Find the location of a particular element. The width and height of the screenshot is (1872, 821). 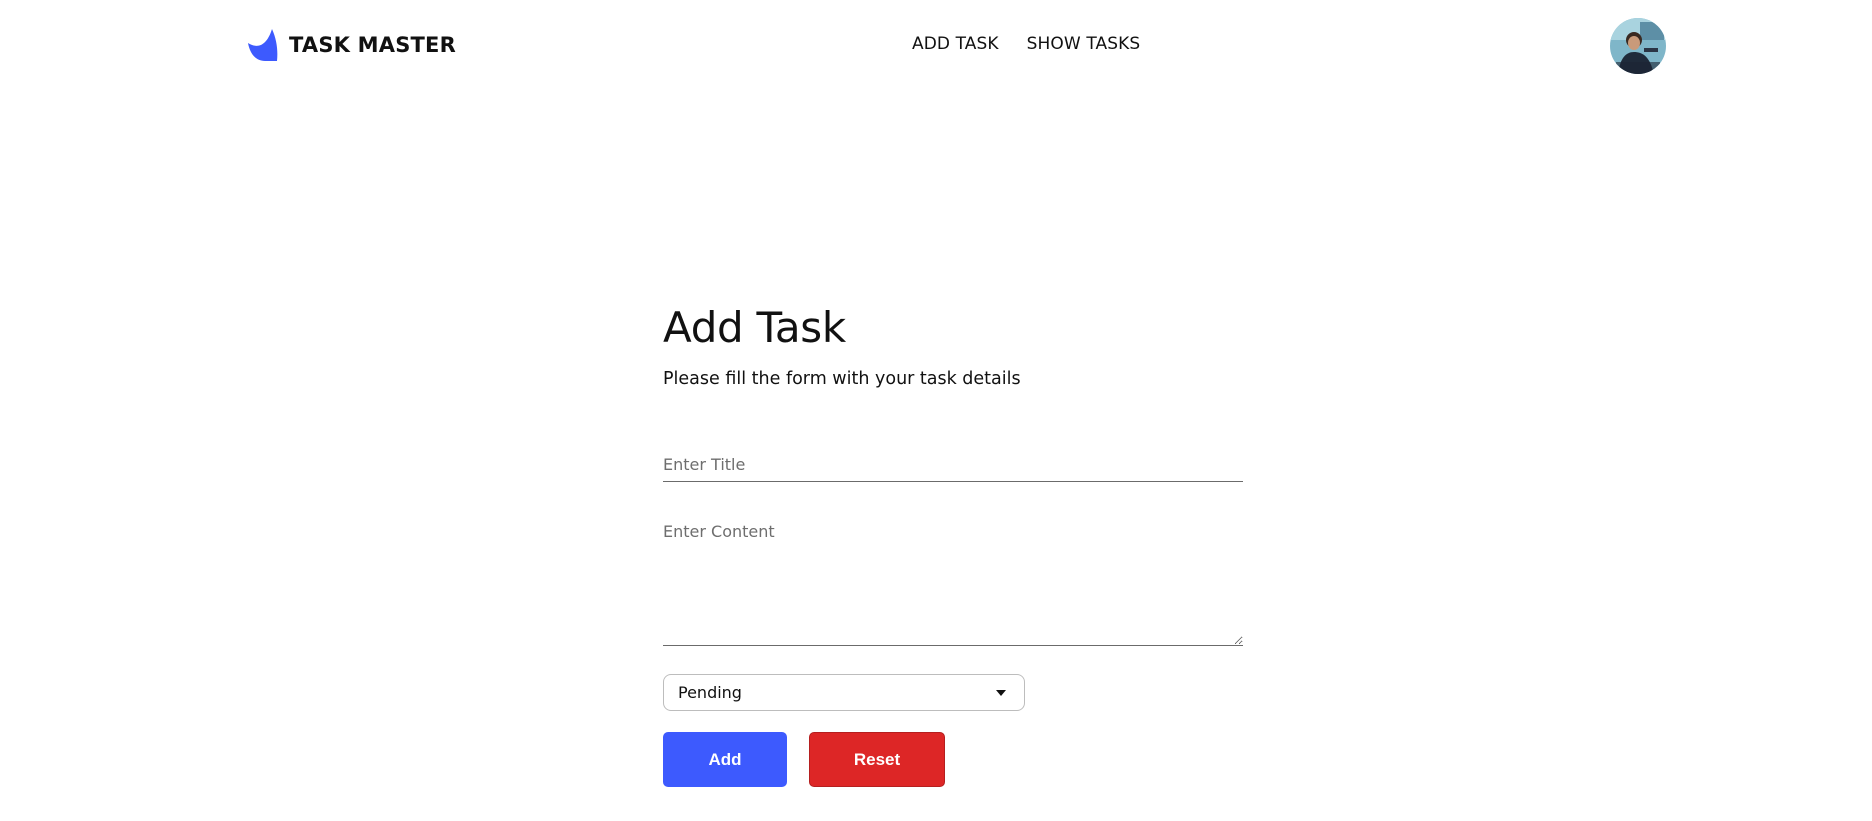

brand-name: TASK MASTER is located at coordinates (372, 45).